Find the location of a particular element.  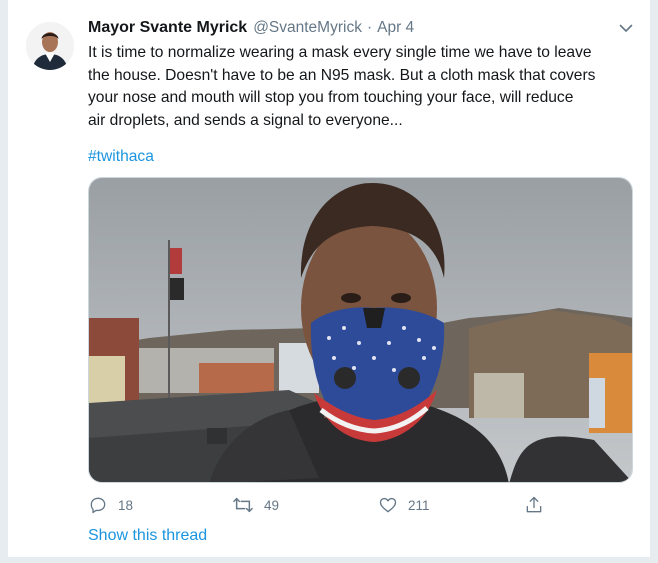

retweet-button: 49 is located at coordinates (255, 505).